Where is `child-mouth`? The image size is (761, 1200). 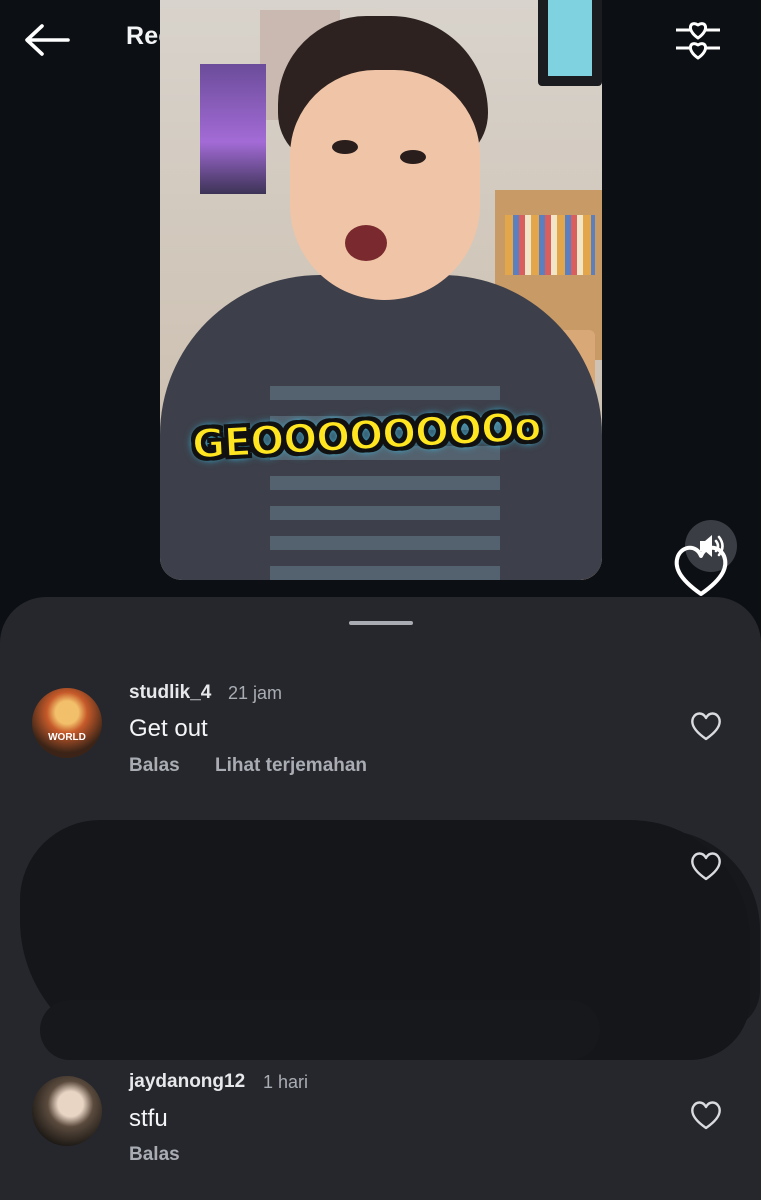 child-mouth is located at coordinates (366, 243).